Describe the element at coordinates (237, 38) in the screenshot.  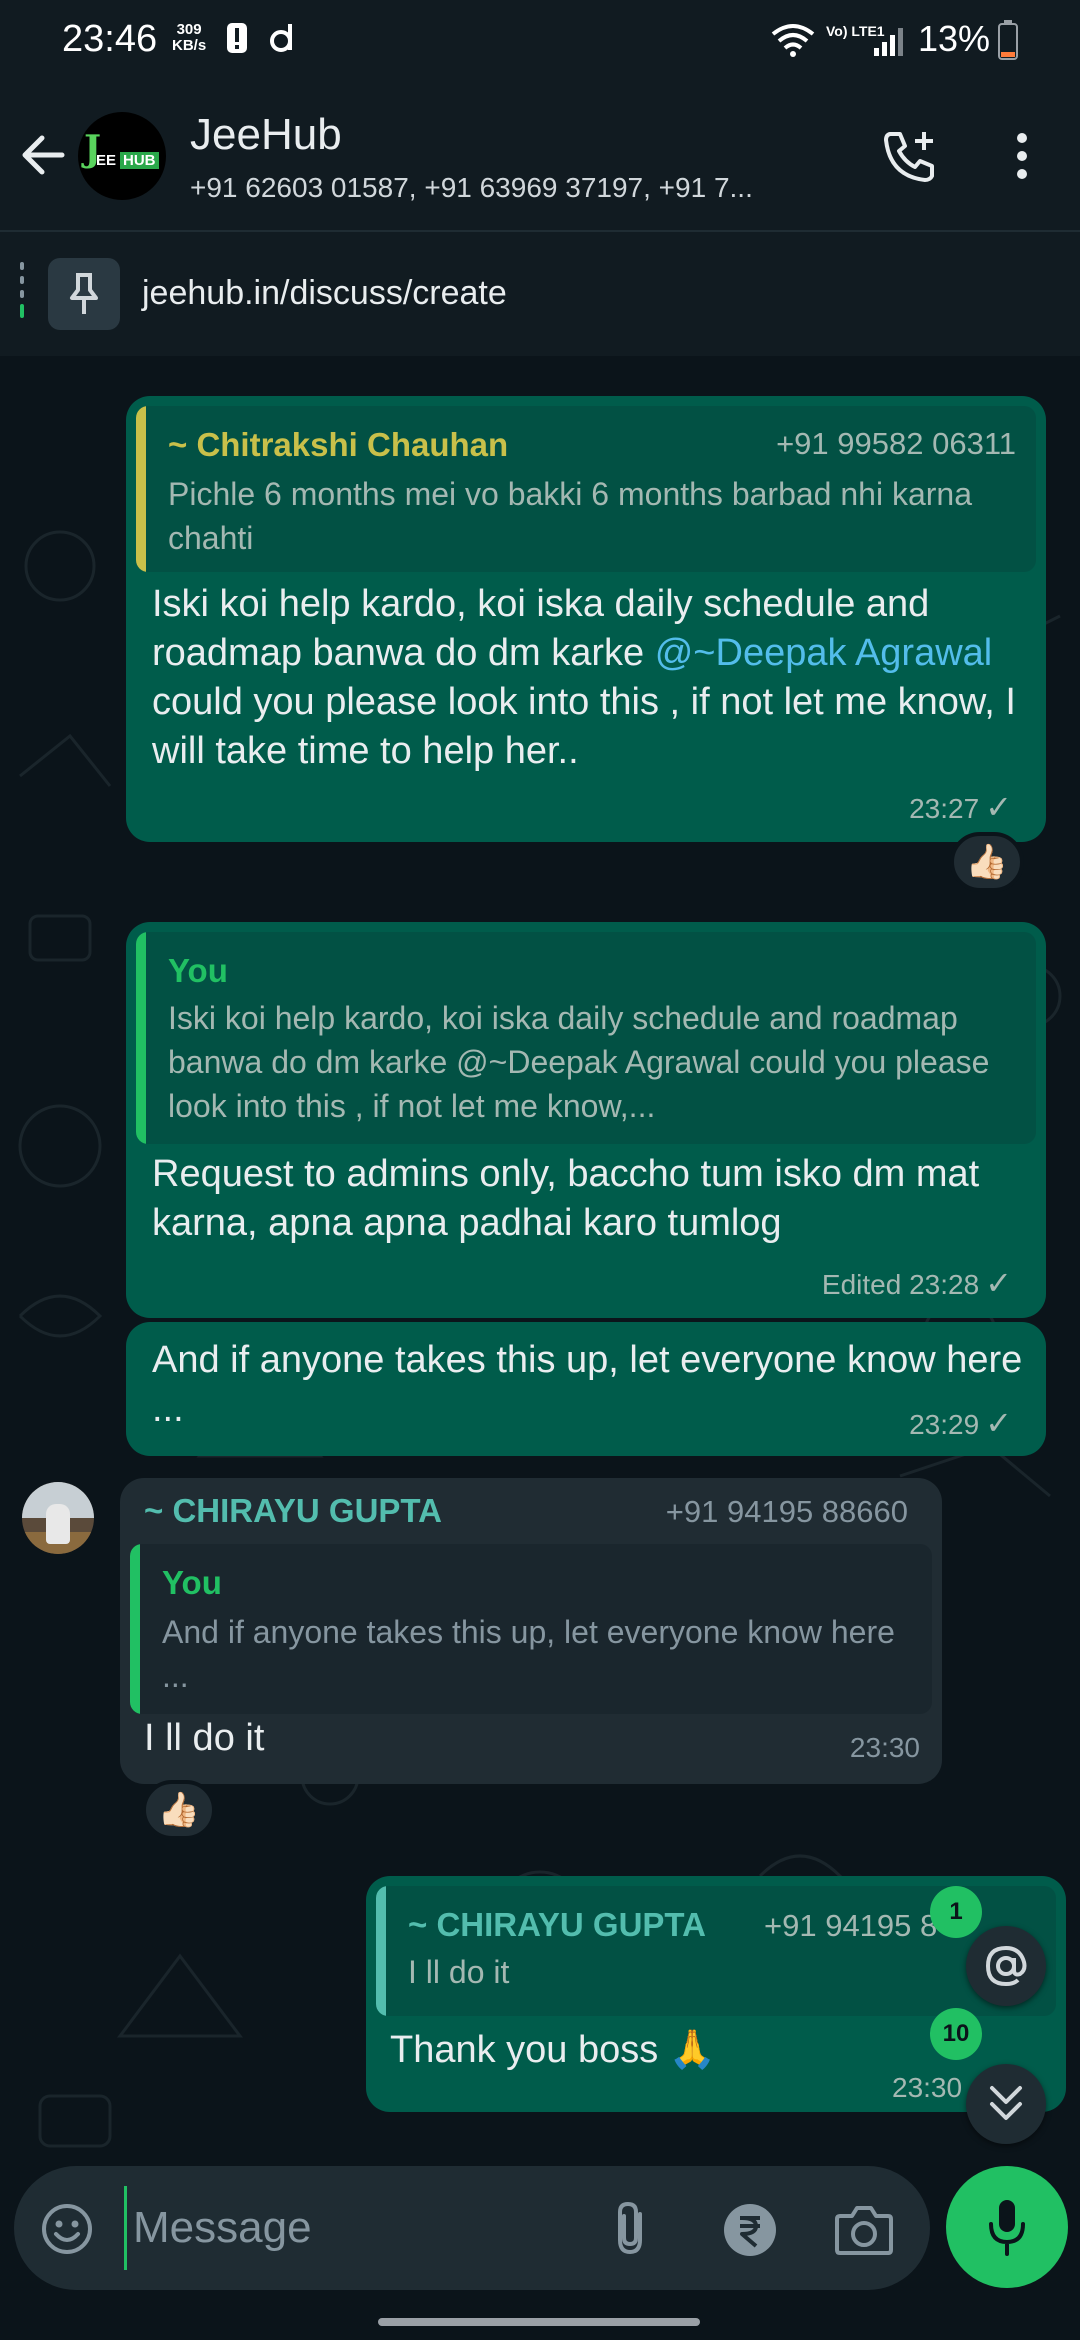
I see `alert-icon` at that location.